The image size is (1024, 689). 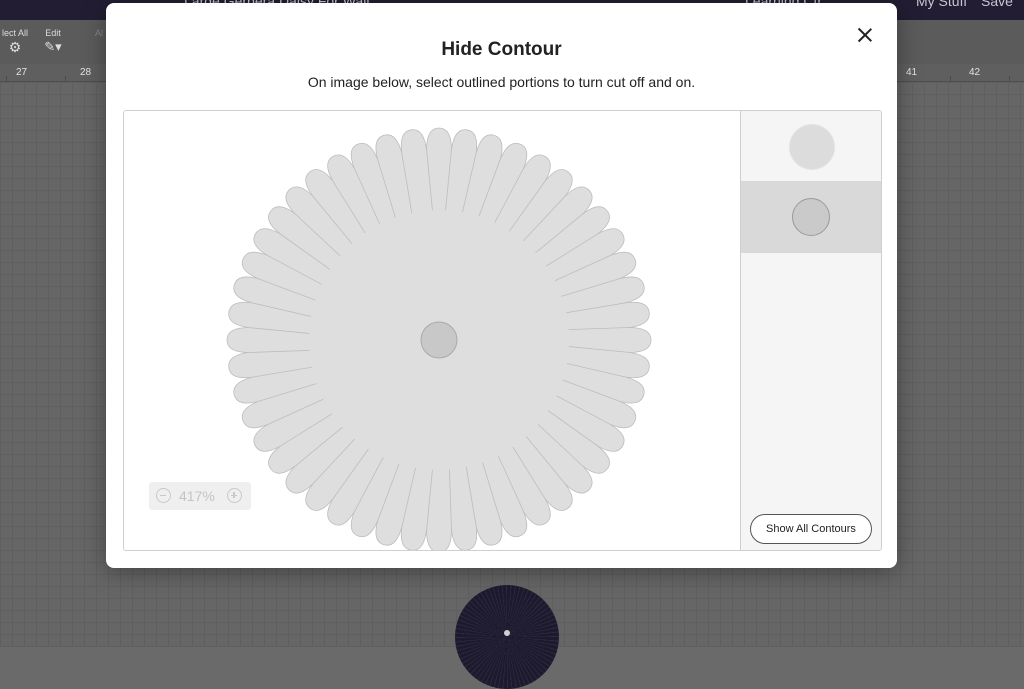 I want to click on align-label: Al, so click(x=98, y=33).